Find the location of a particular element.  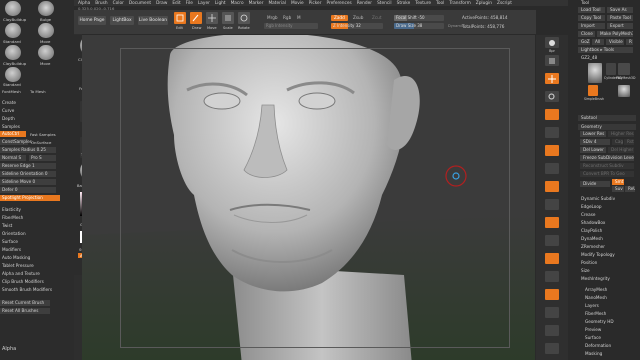

menu-curve: Curve is located at coordinates (28, 111).